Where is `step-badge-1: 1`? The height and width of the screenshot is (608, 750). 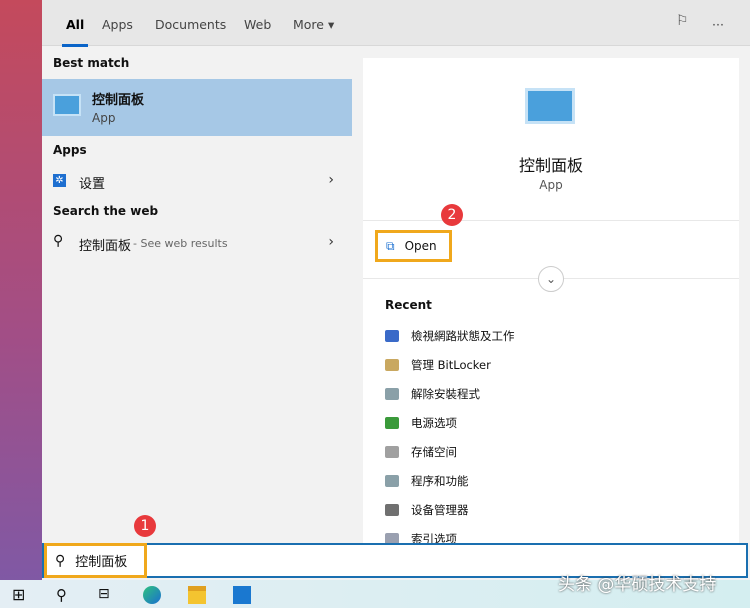 step-badge-1: 1 is located at coordinates (145, 526).